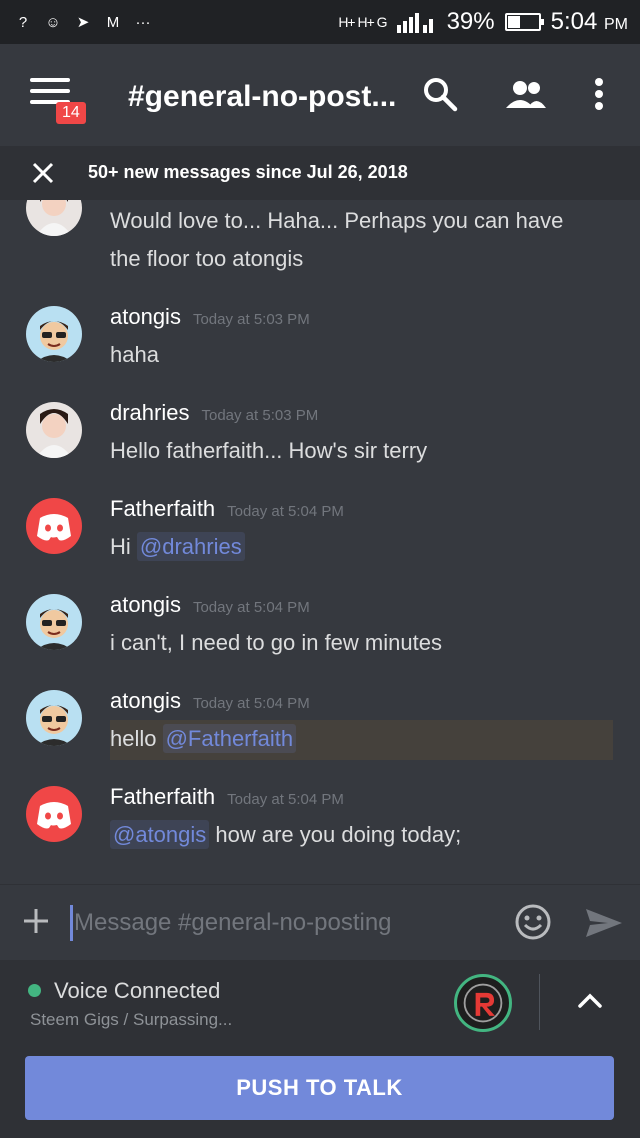  I want to click on more-vertical-icon, so click(599, 94).